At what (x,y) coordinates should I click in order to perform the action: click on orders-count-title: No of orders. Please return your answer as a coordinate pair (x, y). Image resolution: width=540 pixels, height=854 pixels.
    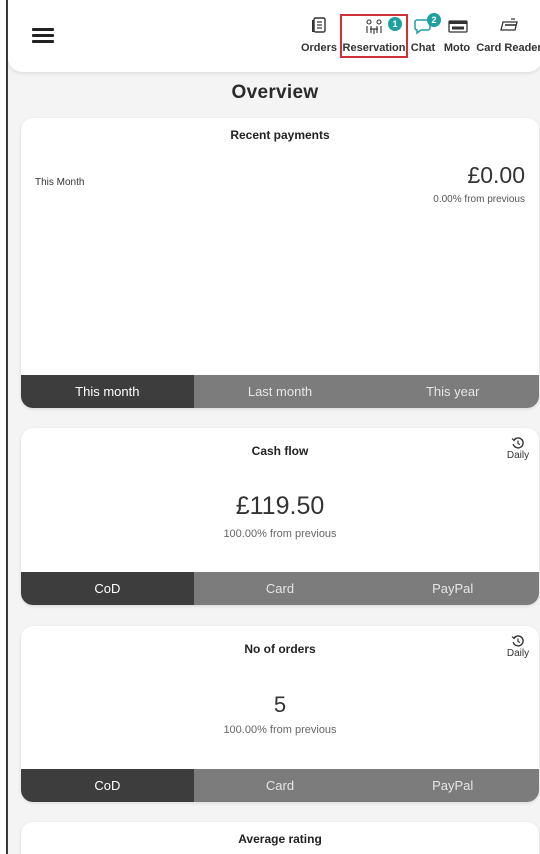
    Looking at the image, I should click on (280, 649).